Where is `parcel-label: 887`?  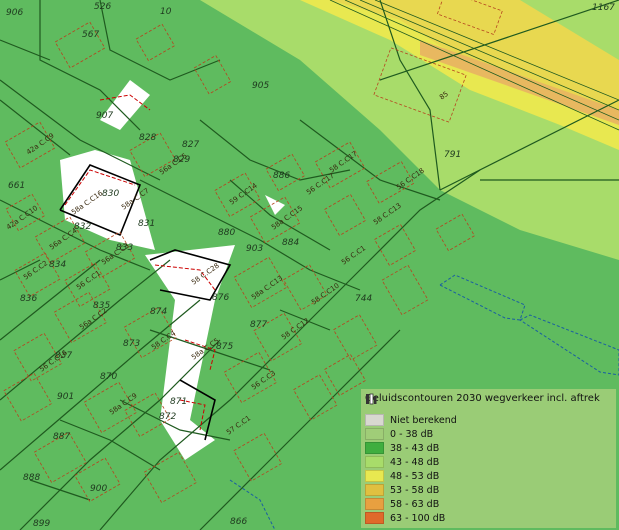
parcel-label: 887 is located at coordinates (62, 437).